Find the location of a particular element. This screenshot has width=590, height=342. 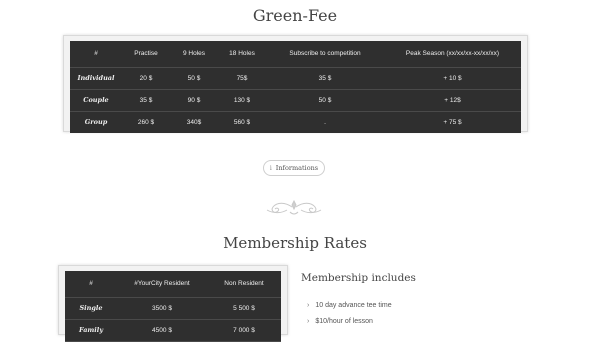

greenfee-header-peak: Peak Season (xx/xx/xx-xx/xx/xx) is located at coordinates (452, 54).